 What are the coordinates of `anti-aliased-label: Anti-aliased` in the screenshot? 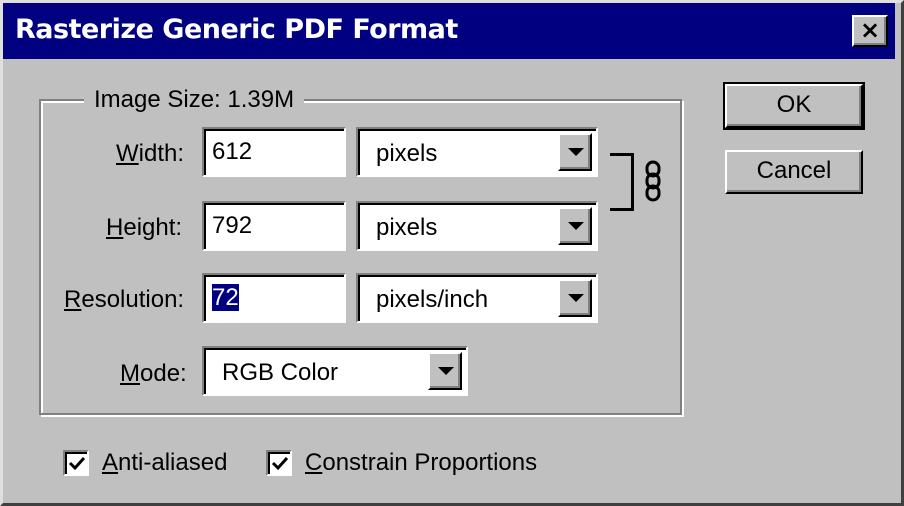 It's located at (164, 463).